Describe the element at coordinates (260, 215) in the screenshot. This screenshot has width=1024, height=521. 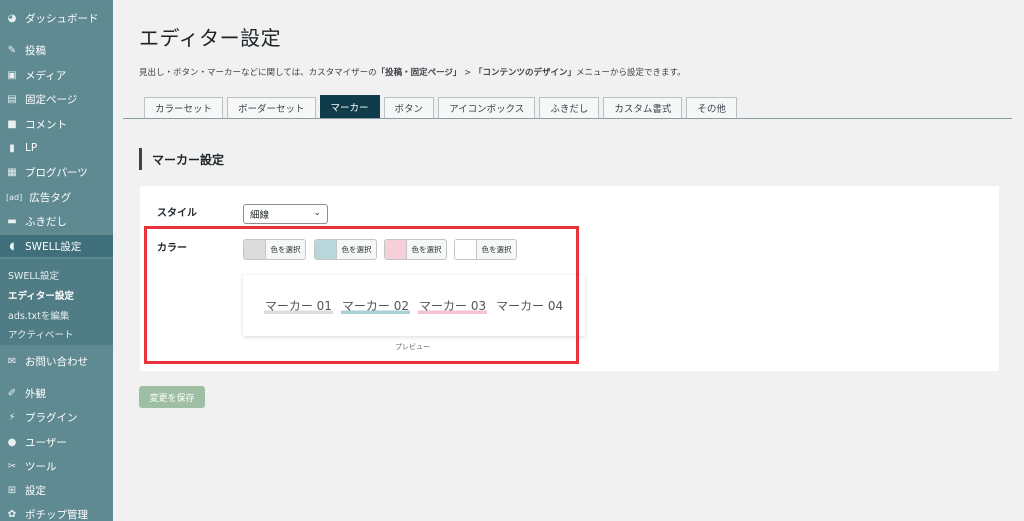
I see `style-select-value: 細線` at that location.